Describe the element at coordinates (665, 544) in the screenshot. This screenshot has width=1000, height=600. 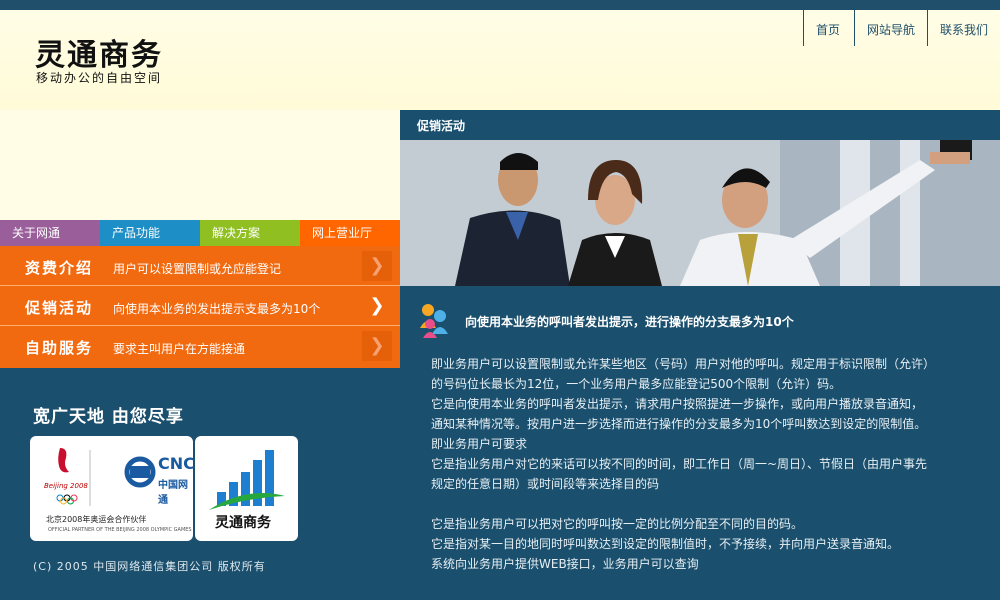
I see `content-line: 它是指对某一目的地同时呼叫数达到设定的限制值时，不予接续，并向用户送录音通知。` at that location.